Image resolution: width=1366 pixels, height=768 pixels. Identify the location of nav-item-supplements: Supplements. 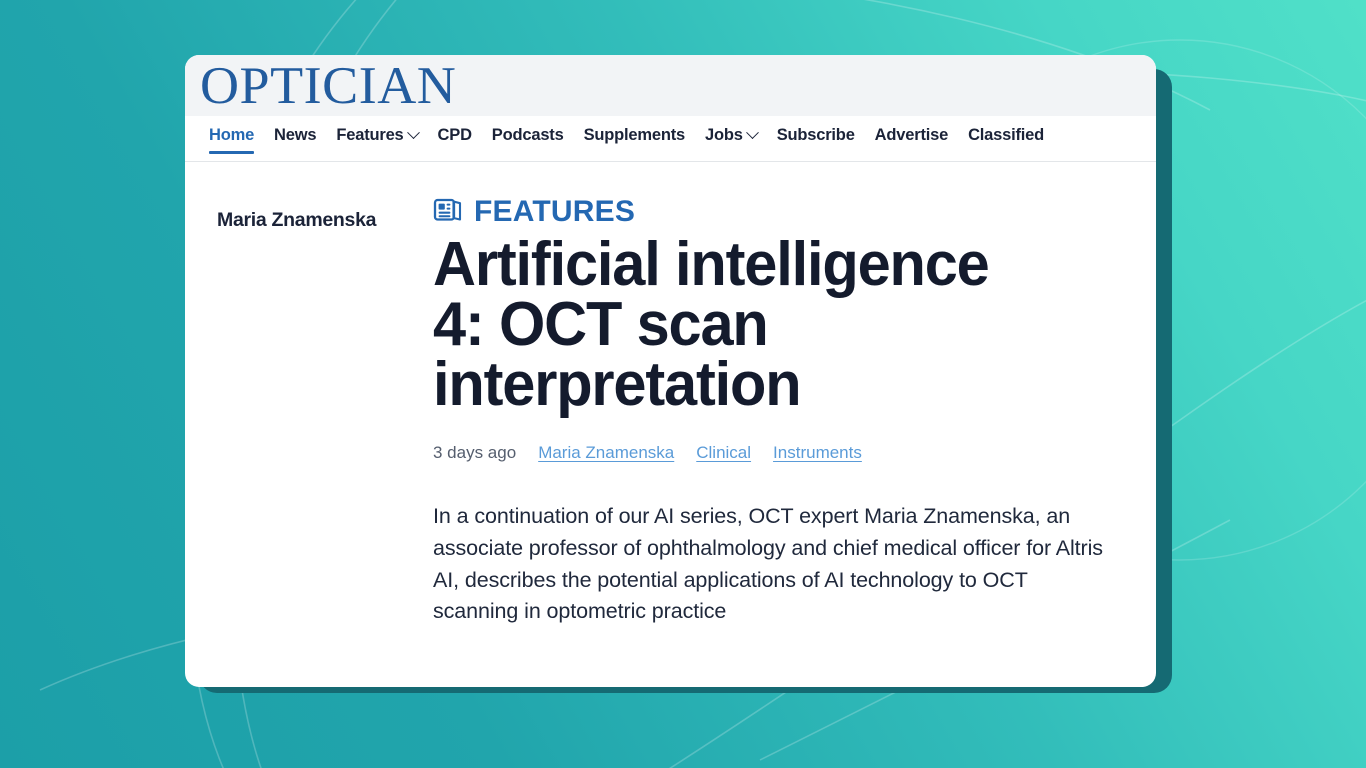
(634, 141).